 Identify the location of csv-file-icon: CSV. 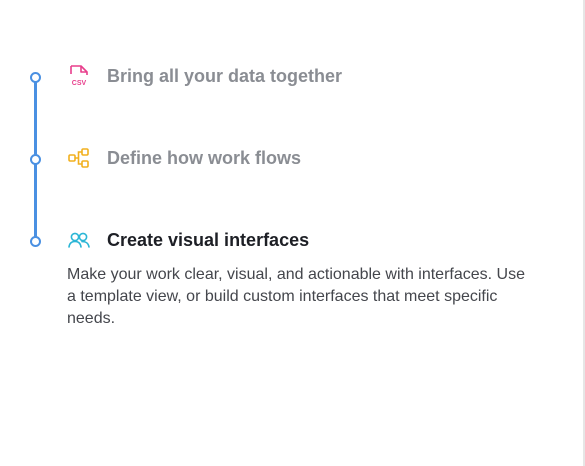
(79, 76).